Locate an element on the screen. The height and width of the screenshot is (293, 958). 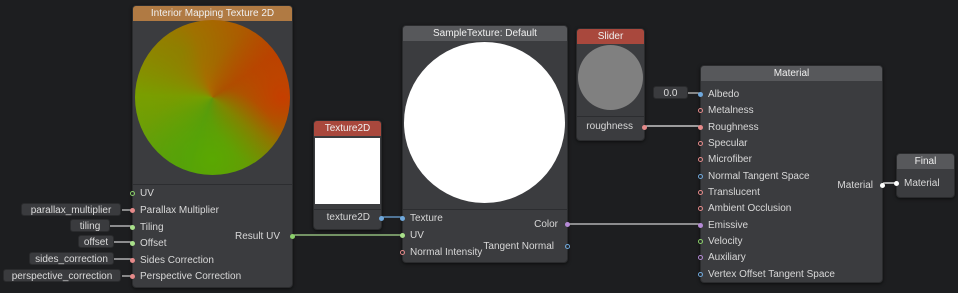
emissive-label: Emissive is located at coordinates (728, 225).